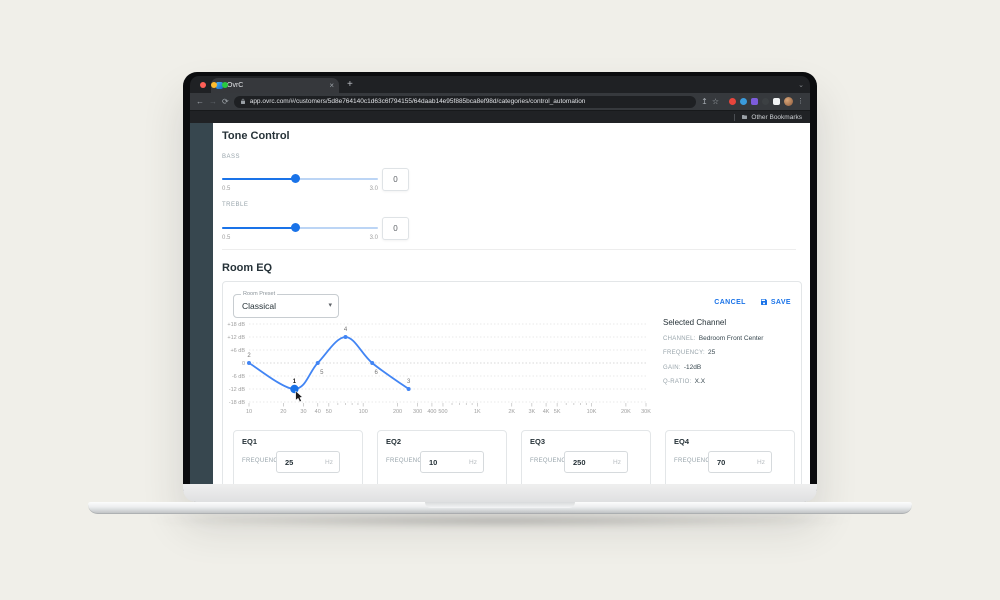 The image size is (1000, 600). Describe the element at coordinates (514, 457) in the screenshot. I see `eq-band-row: EQ1 FREQUENCY 25 Hz Q-RATIO EQ2` at that location.